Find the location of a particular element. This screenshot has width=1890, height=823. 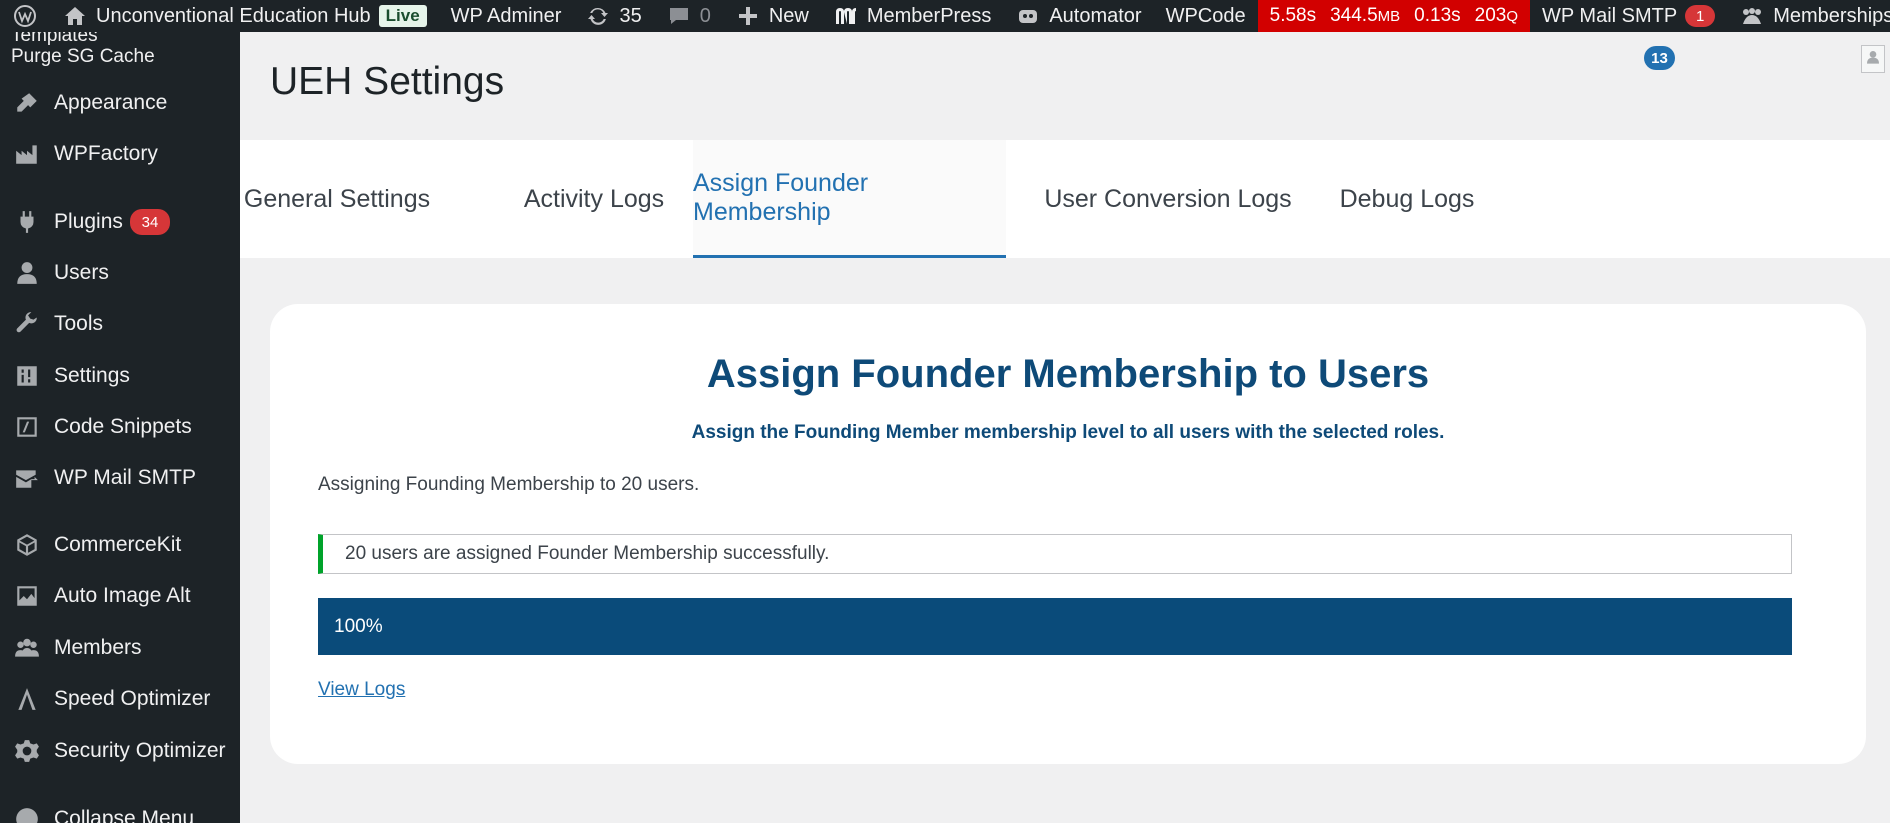

sidebar-item-wp-mail-smtp: WP Mail SMTP is located at coordinates (120, 478).